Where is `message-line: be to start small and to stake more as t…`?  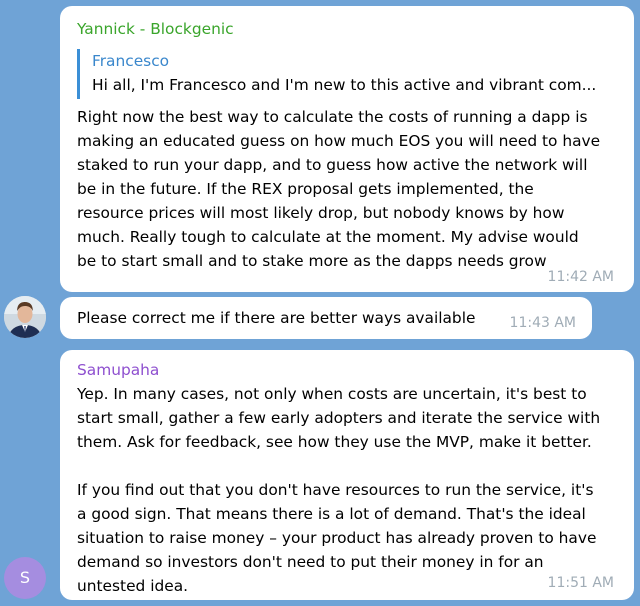 message-line: be to start small and to stake more as t… is located at coordinates (312, 261).